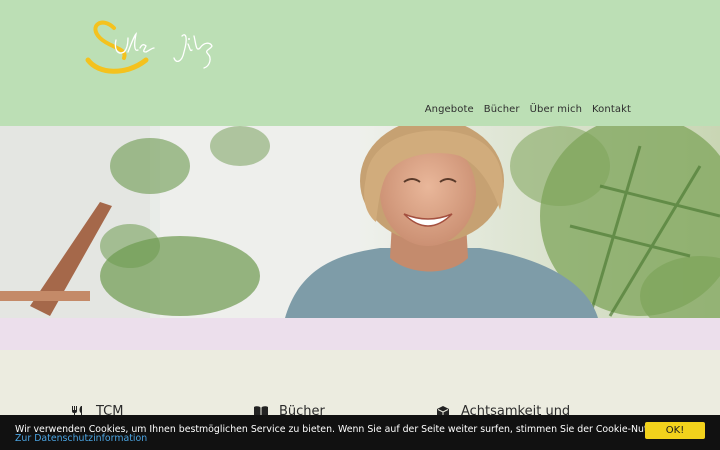 The width and height of the screenshot is (720, 450). I want to click on decorative-strip, so click(360, 334).